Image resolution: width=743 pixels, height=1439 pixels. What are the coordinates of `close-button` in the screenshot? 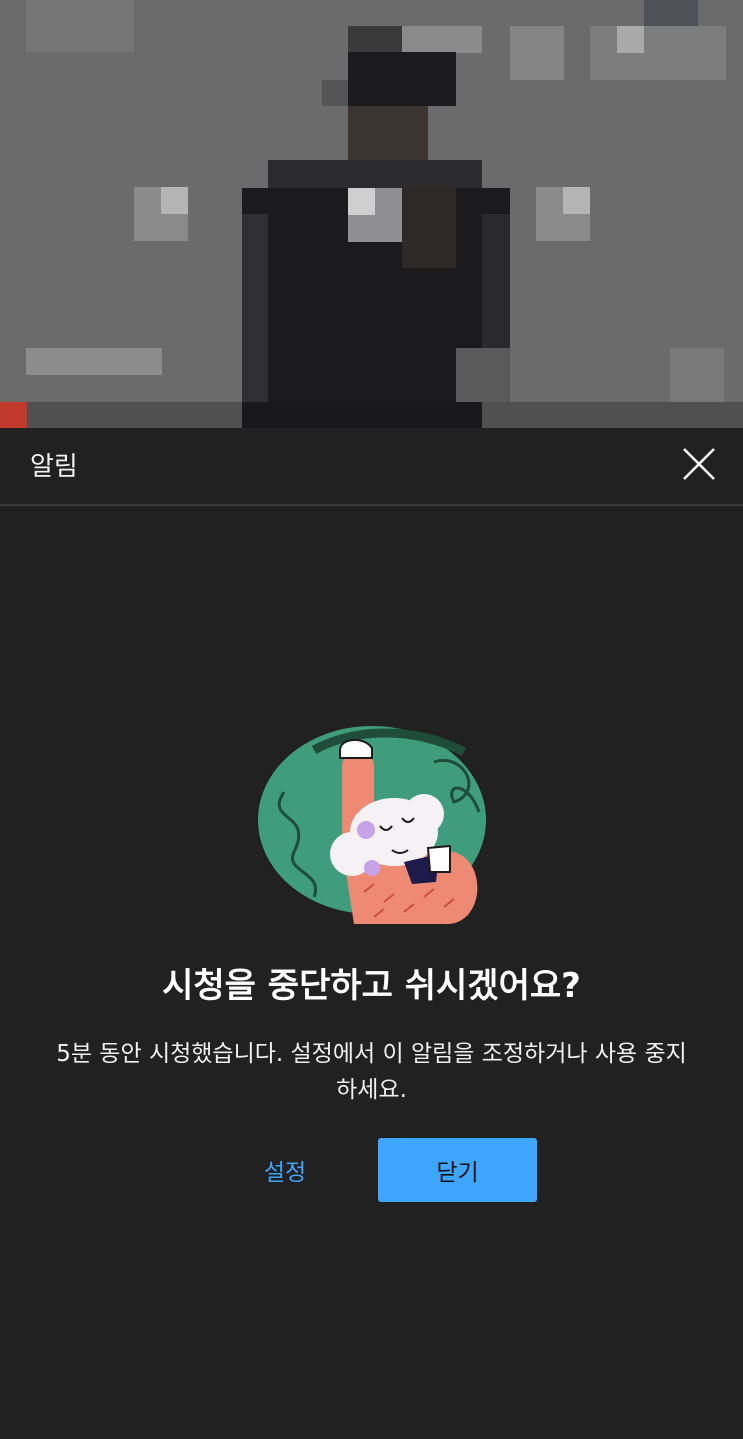 It's located at (699, 464).